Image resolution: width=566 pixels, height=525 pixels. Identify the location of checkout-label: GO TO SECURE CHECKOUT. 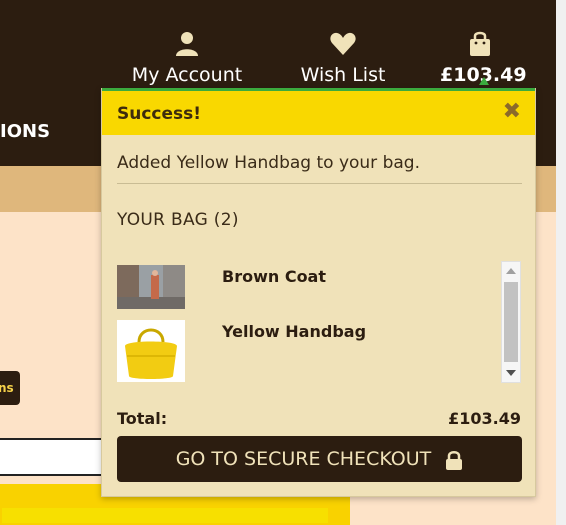
(303, 459).